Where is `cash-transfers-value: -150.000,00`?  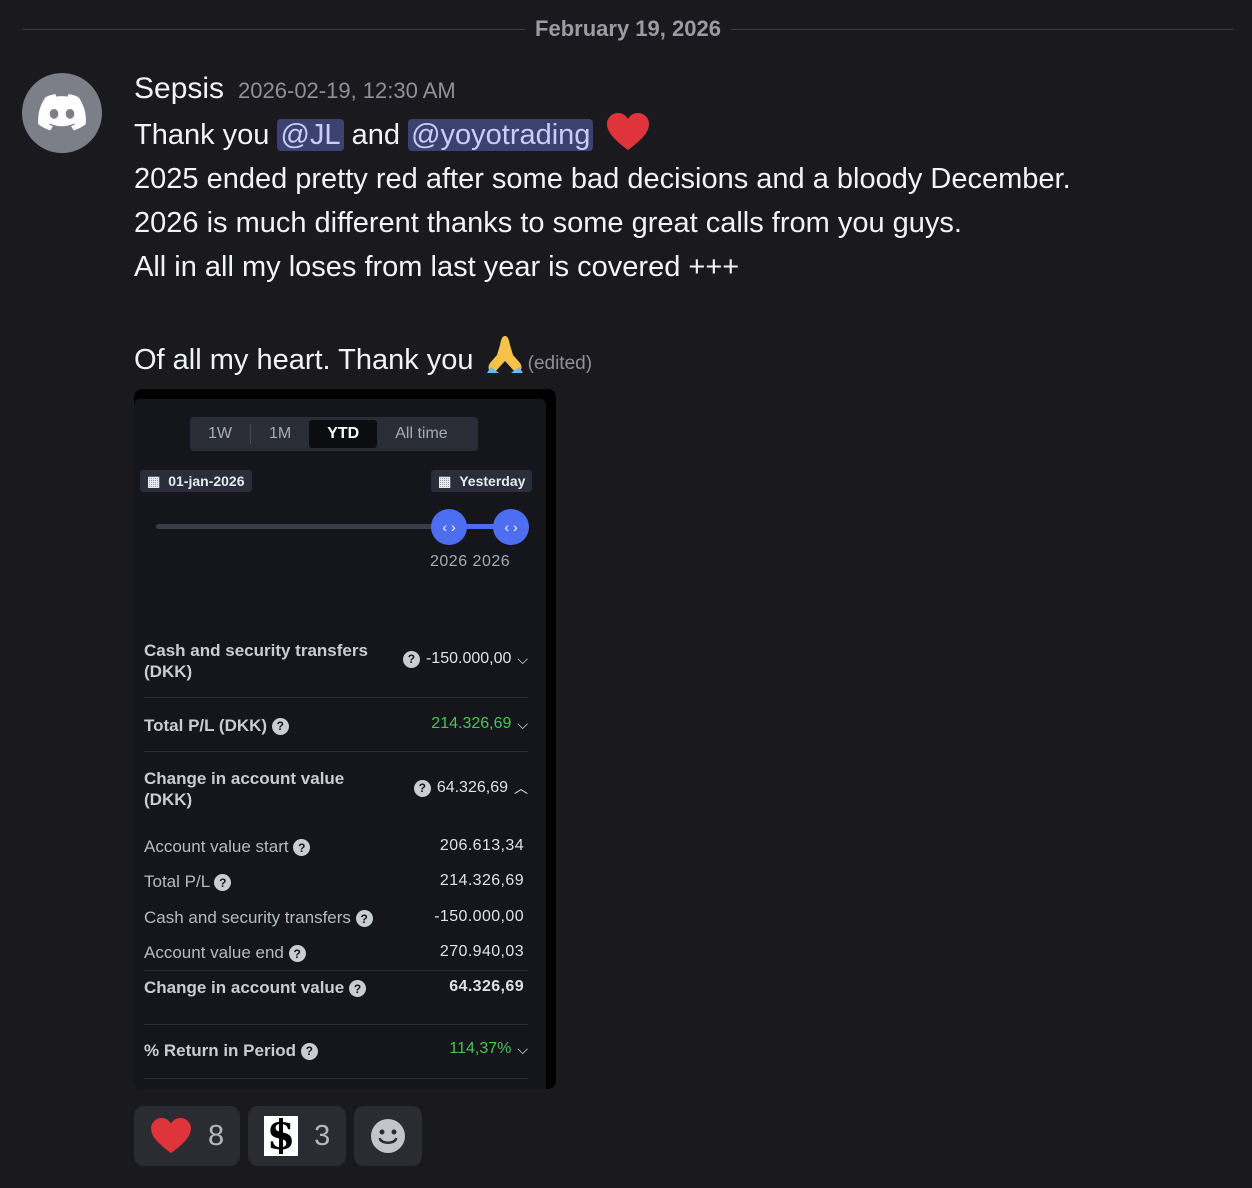 cash-transfers-value: -150.000,00 is located at coordinates (468, 658).